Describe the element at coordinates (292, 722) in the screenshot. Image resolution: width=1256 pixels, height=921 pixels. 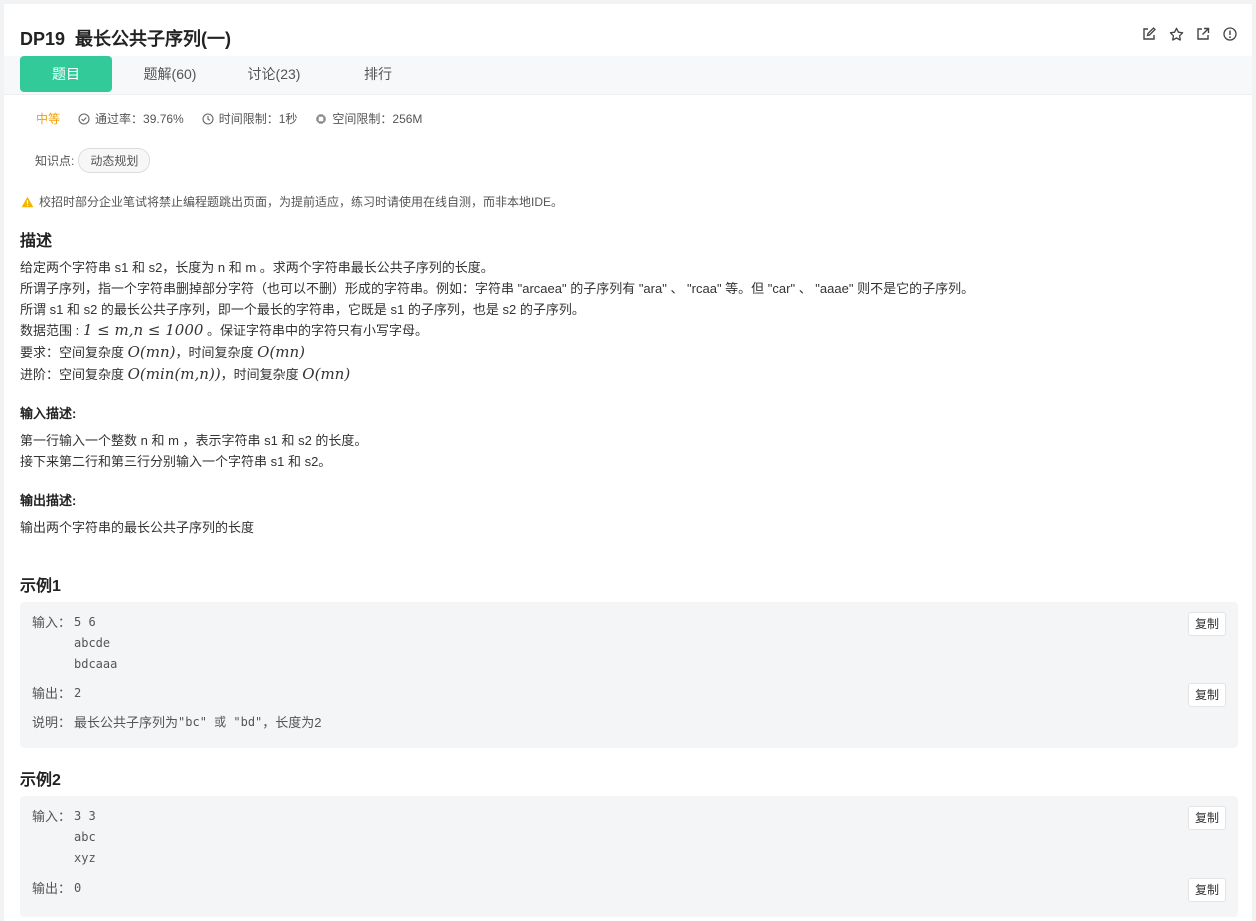
I see `note-suffix: ，长度为2` at that location.